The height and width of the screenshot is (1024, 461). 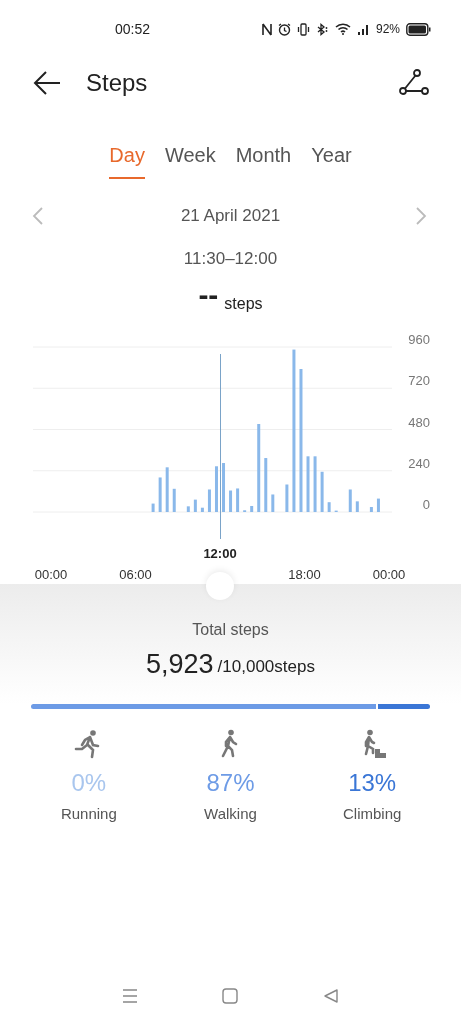 What do you see at coordinates (243, 303) in the screenshot?
I see `step-unit: steps` at bounding box center [243, 303].